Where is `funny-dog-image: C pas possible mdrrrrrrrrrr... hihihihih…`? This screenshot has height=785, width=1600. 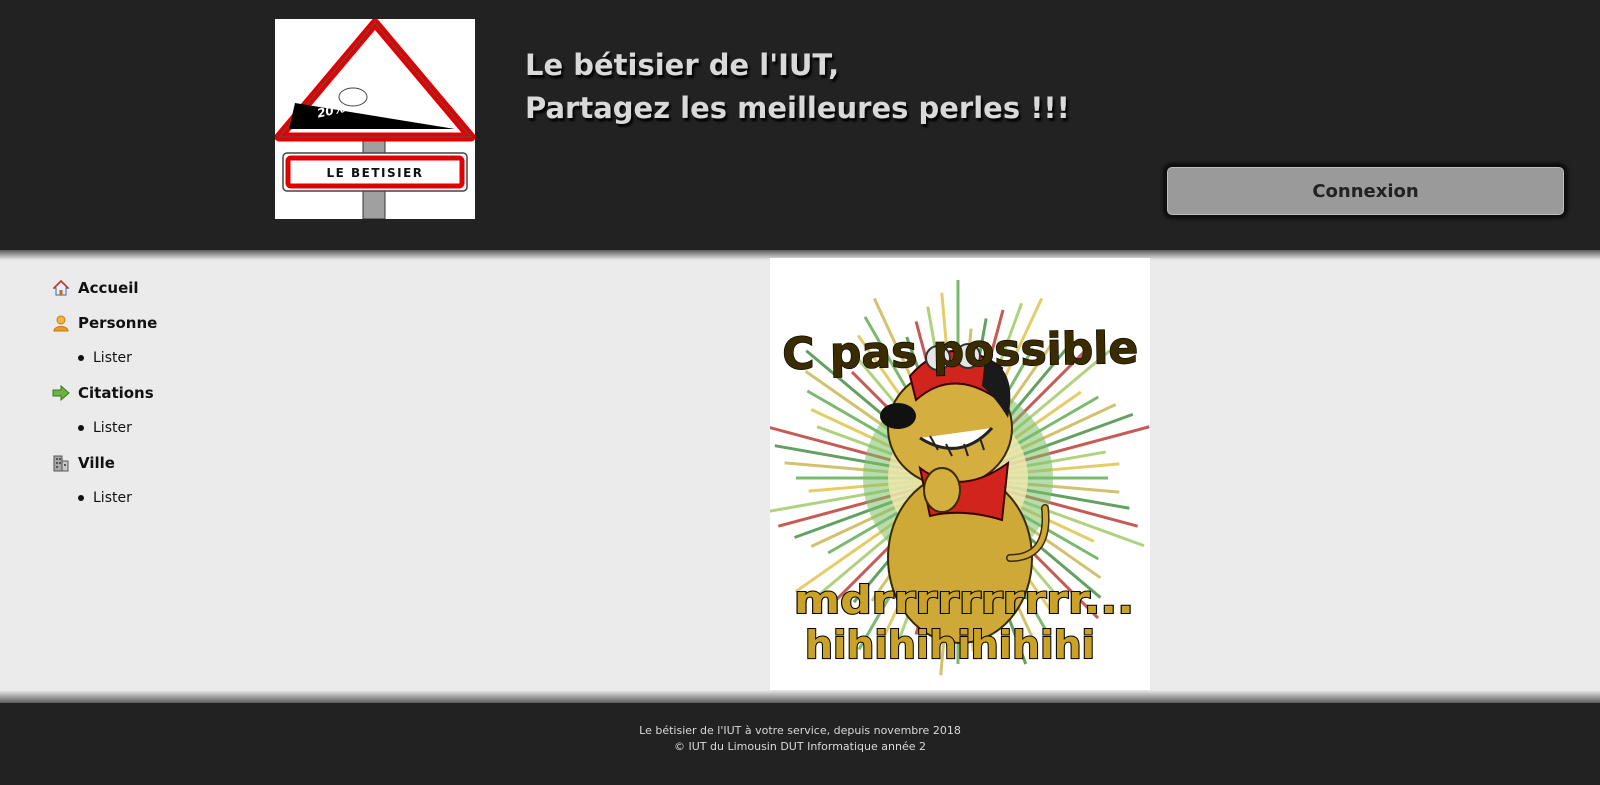
funny-dog-image: C pas possible mdrrrrrrrrrr... hihihihih… is located at coordinates (956, 474).